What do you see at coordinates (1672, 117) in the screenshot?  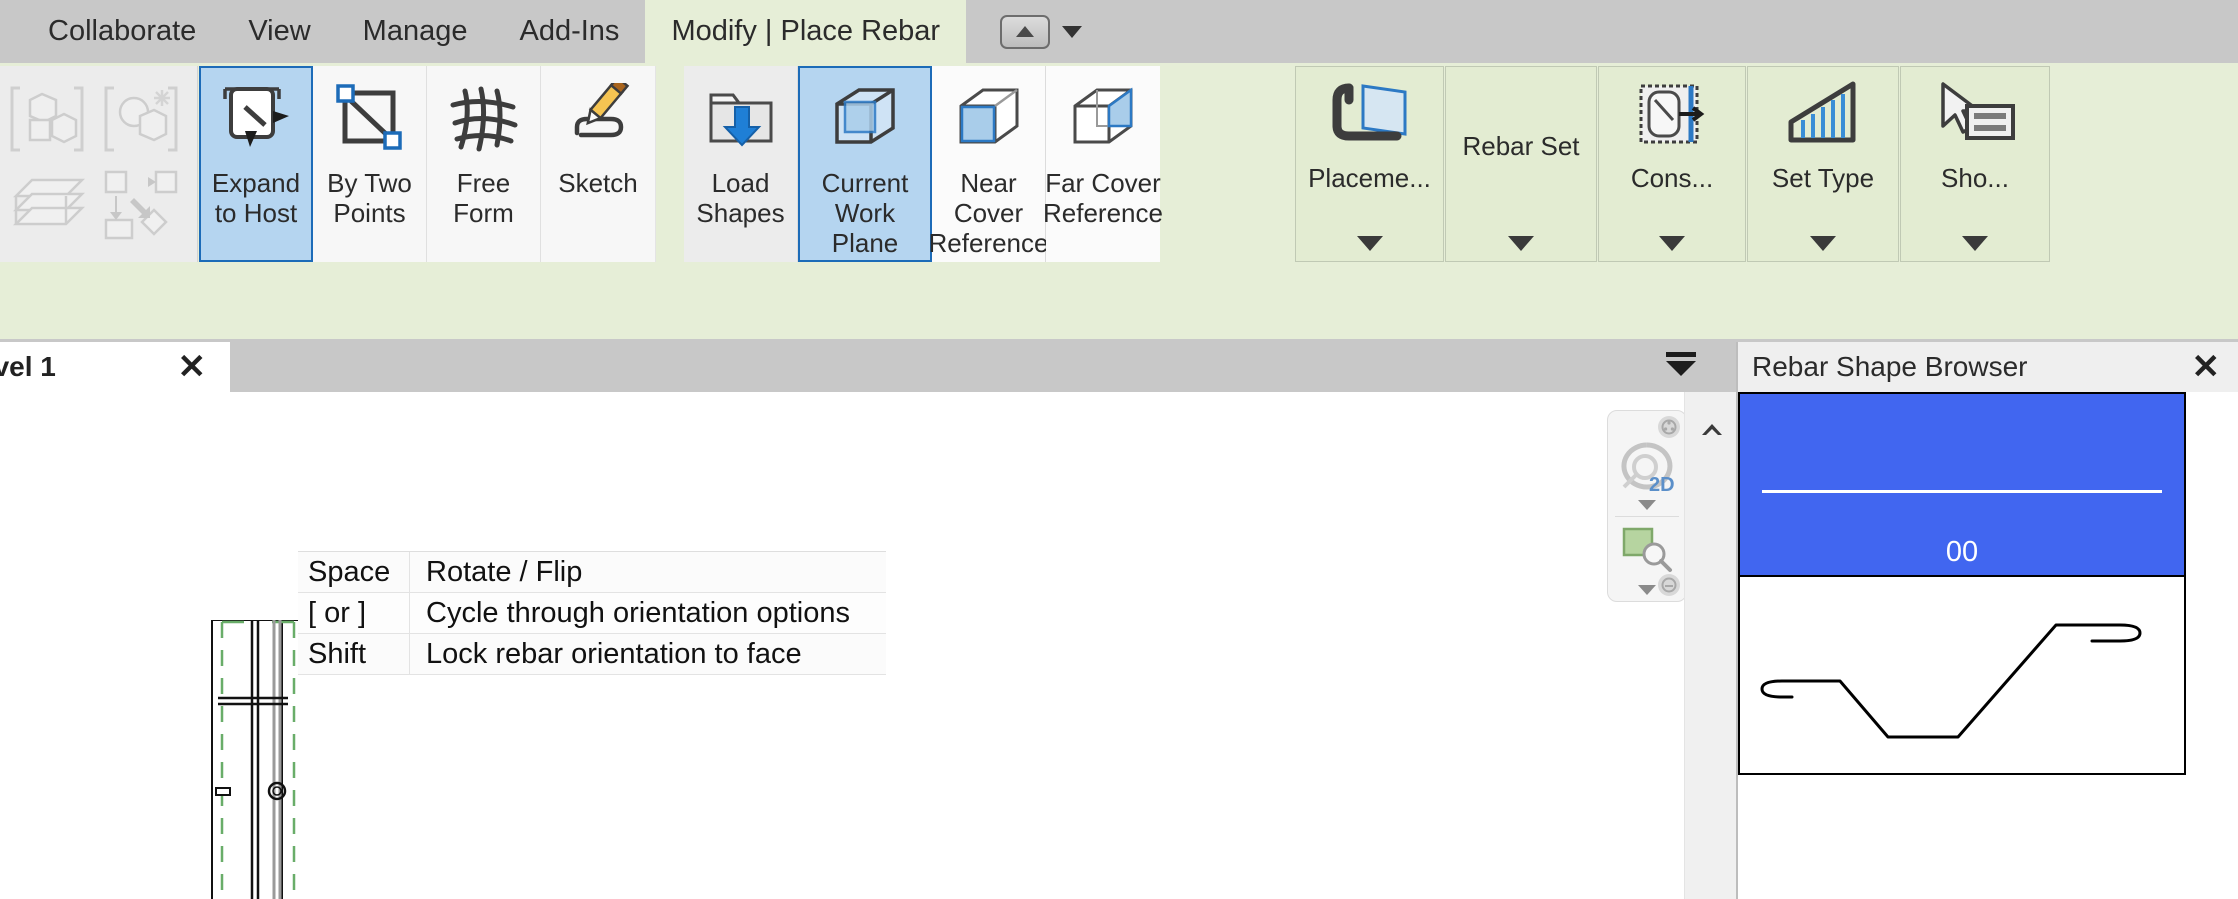 I see `constraints-icon` at bounding box center [1672, 117].